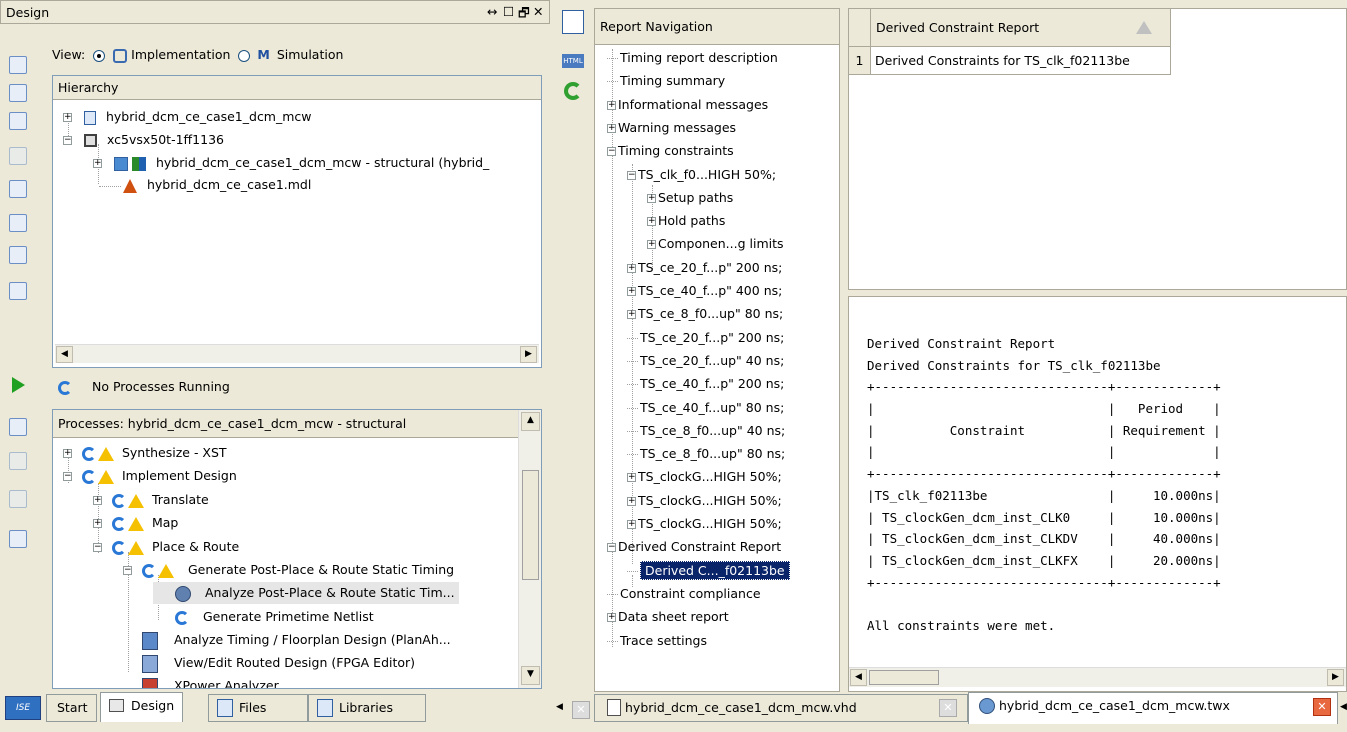 This screenshot has width=1347, height=732. What do you see at coordinates (670, 151) in the screenshot?
I see `report-nav-item: − Timing constraints` at bounding box center [670, 151].